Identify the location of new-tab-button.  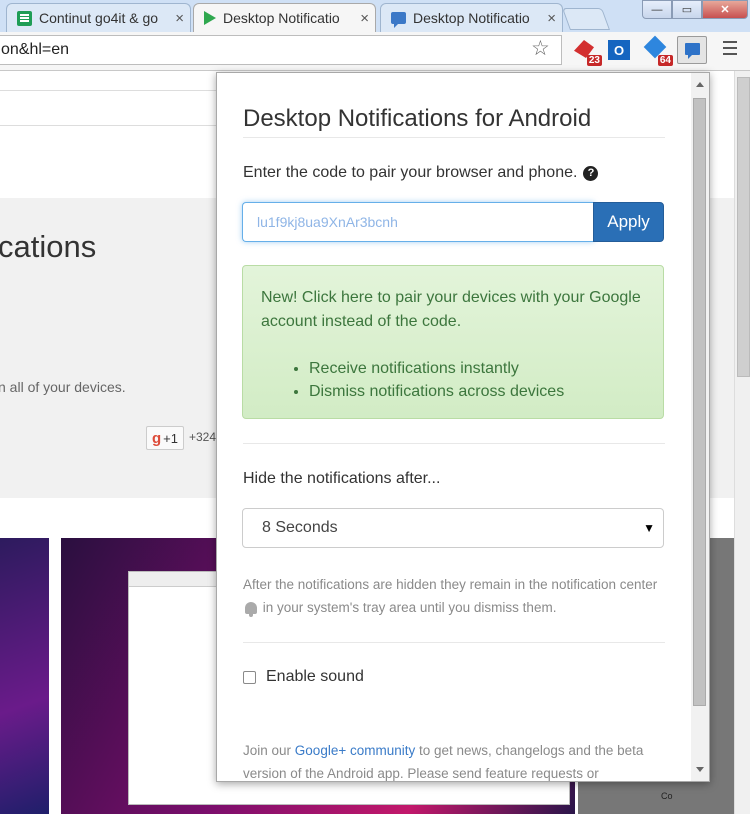
(586, 19).